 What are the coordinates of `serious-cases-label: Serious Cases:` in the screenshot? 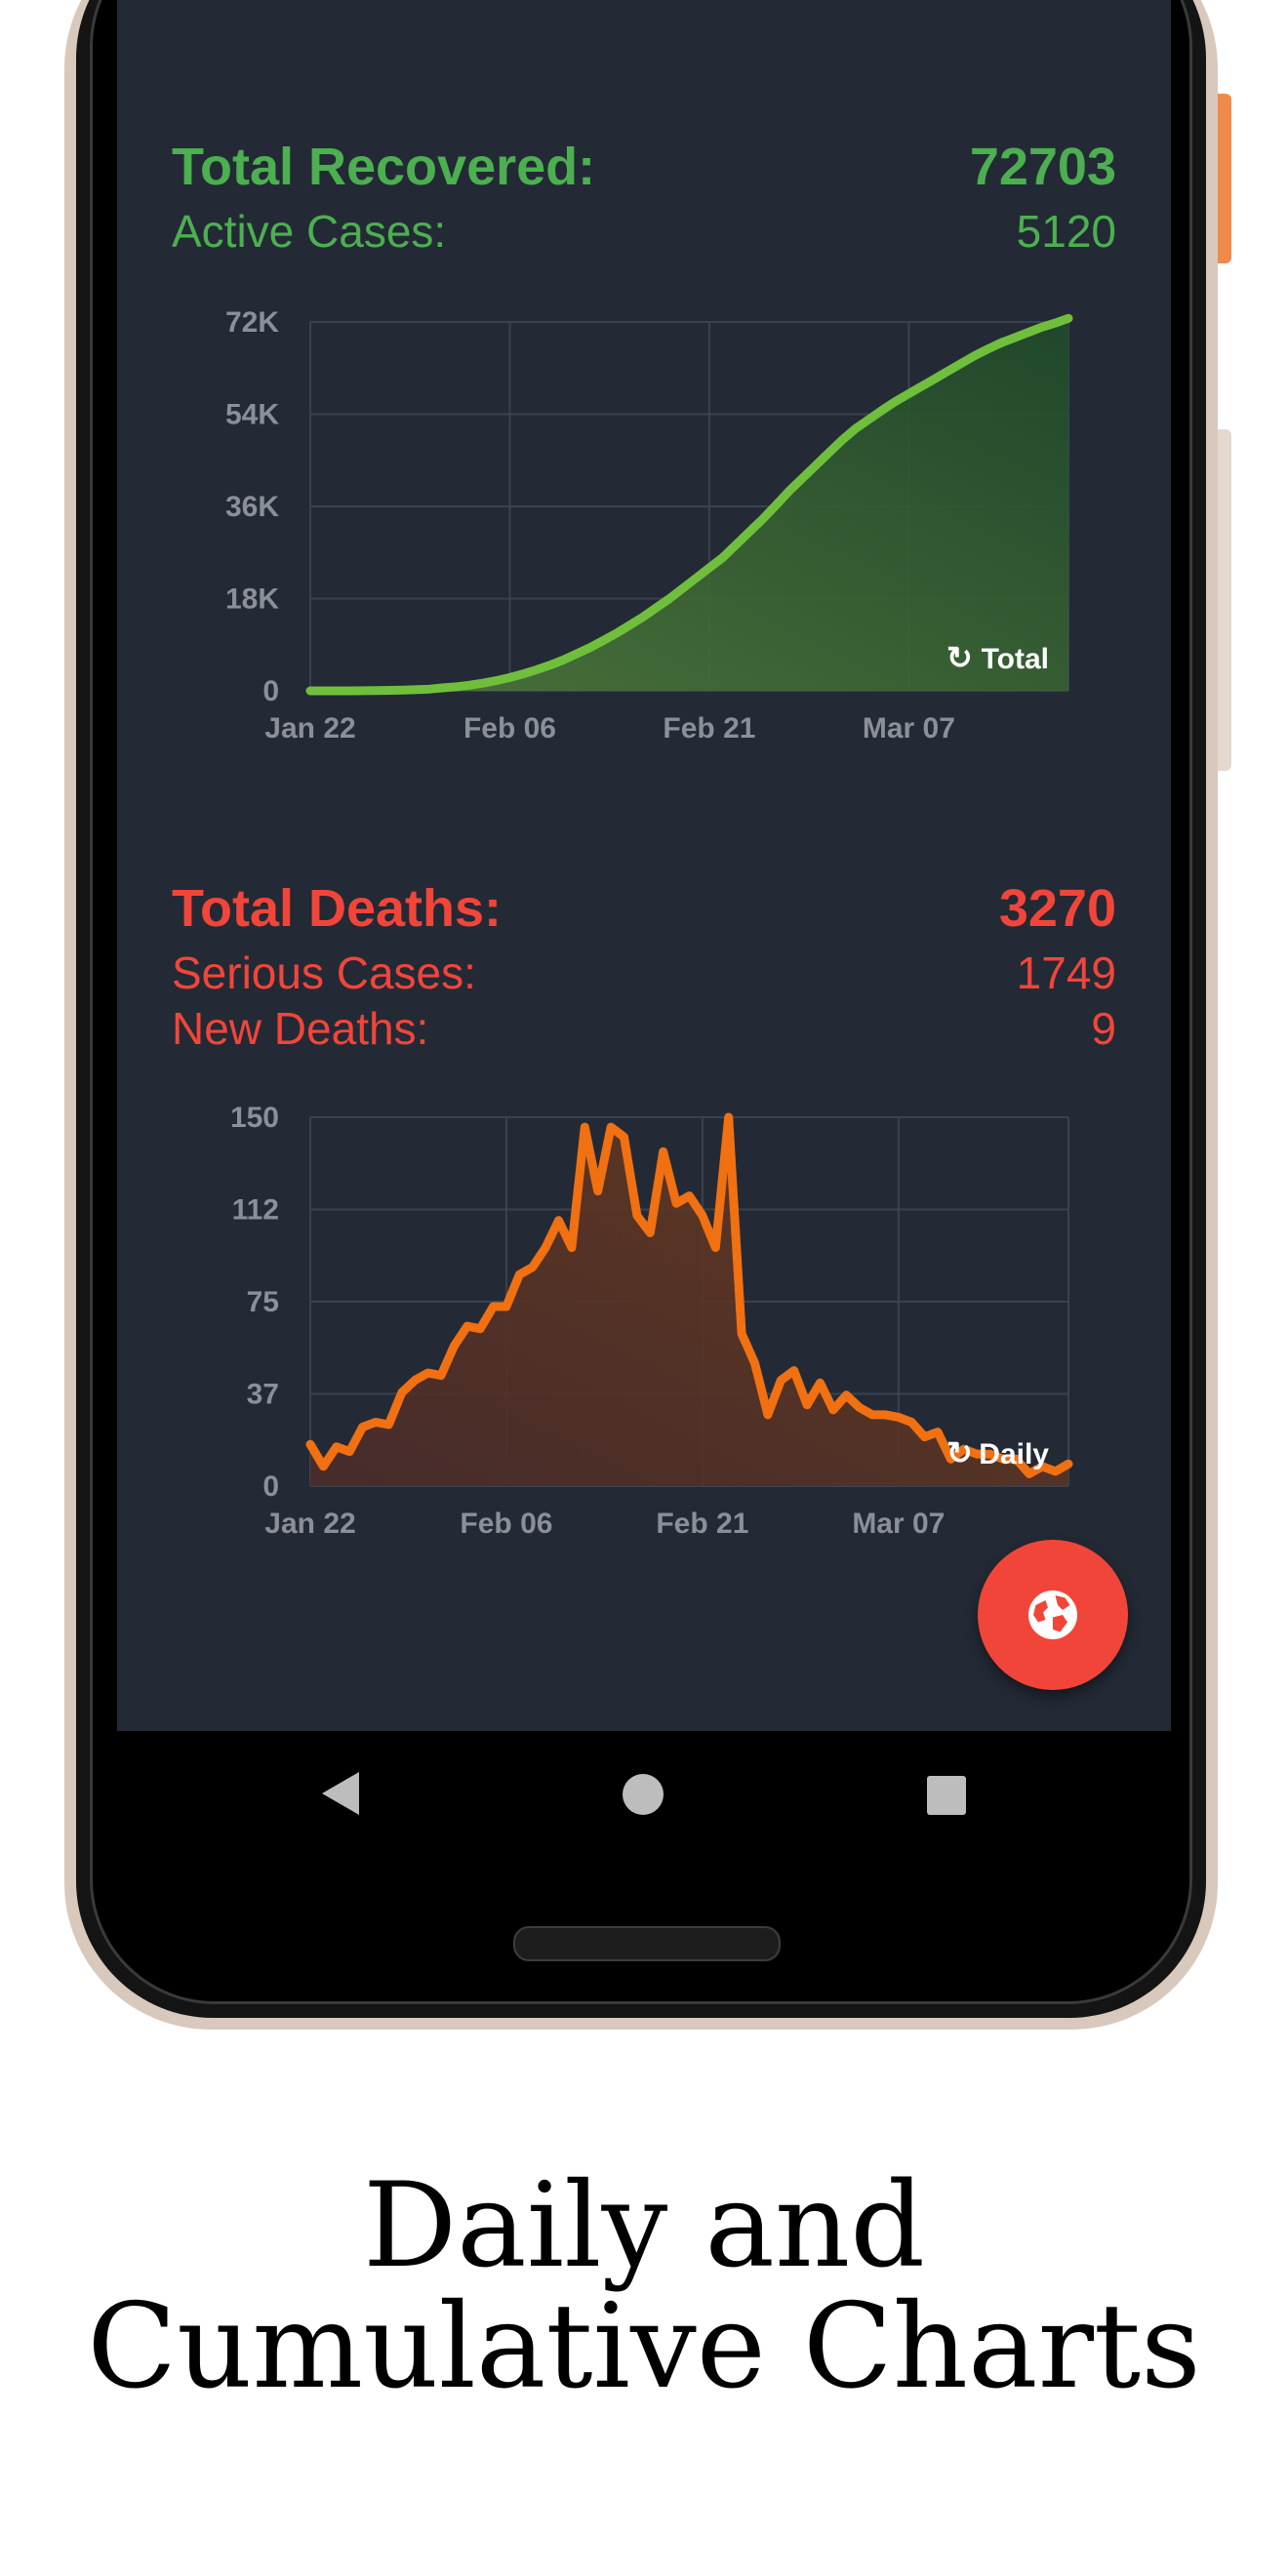 It's located at (324, 972).